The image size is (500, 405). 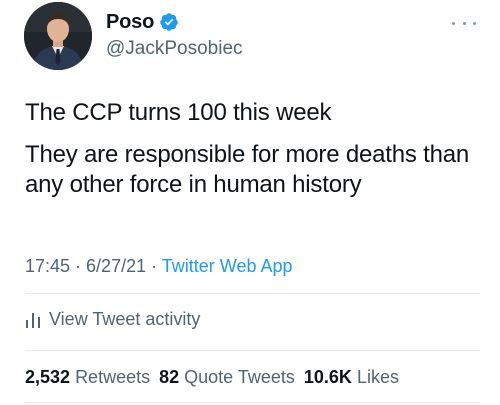 What do you see at coordinates (464, 23) in the screenshot?
I see `more-options-icon` at bounding box center [464, 23].